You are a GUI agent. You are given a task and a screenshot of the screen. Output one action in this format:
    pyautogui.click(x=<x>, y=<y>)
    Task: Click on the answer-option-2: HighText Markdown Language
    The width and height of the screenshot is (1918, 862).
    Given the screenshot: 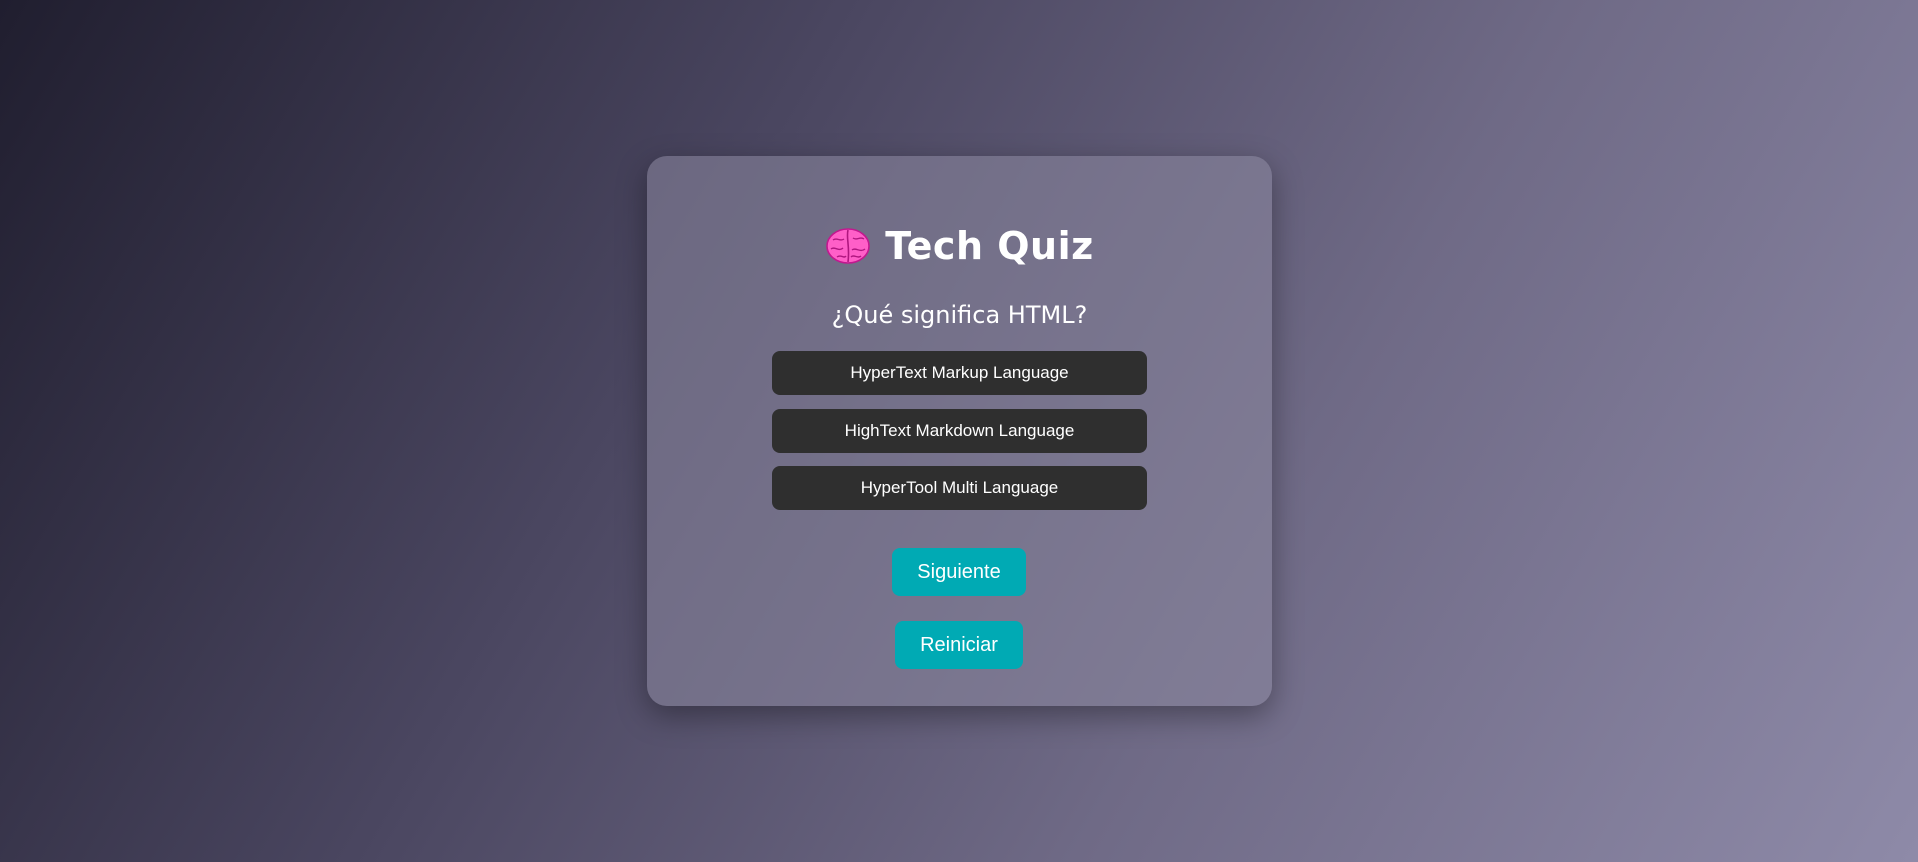 What is the action you would take?
    pyautogui.click(x=959, y=431)
    